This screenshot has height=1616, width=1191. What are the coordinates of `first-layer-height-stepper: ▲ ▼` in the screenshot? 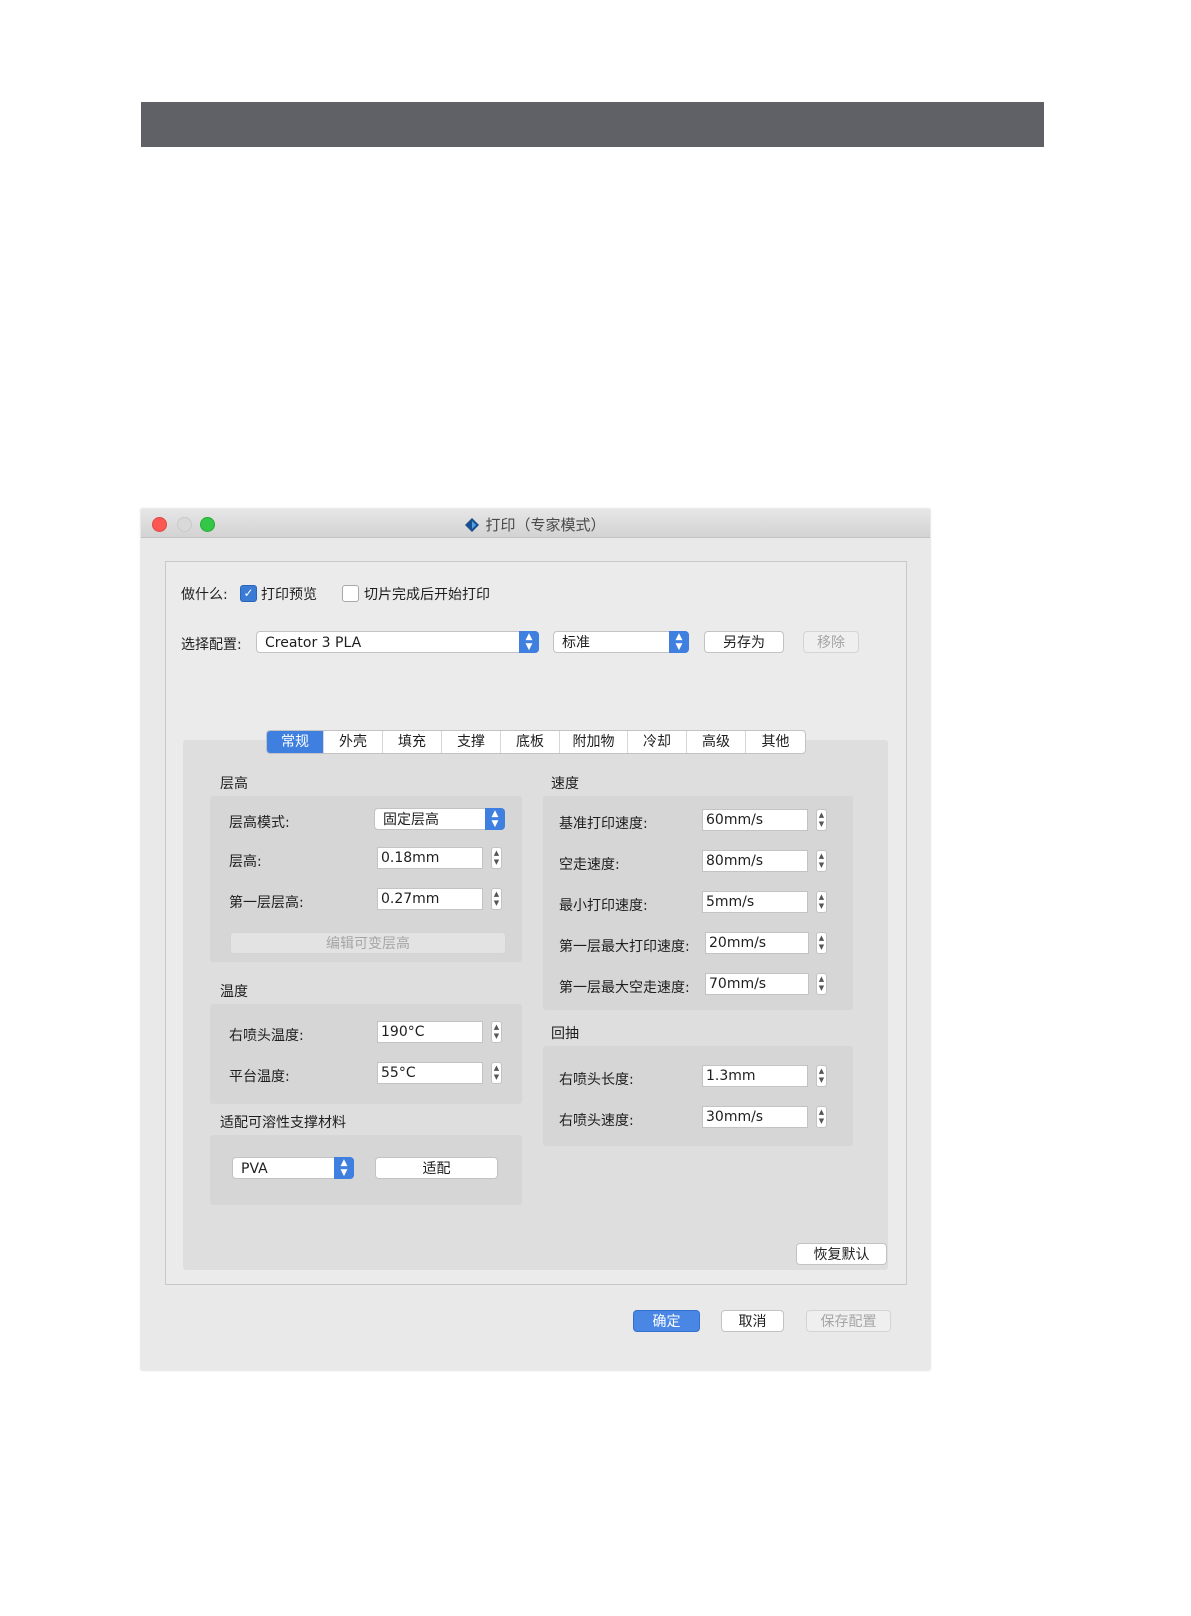 It's located at (496, 899).